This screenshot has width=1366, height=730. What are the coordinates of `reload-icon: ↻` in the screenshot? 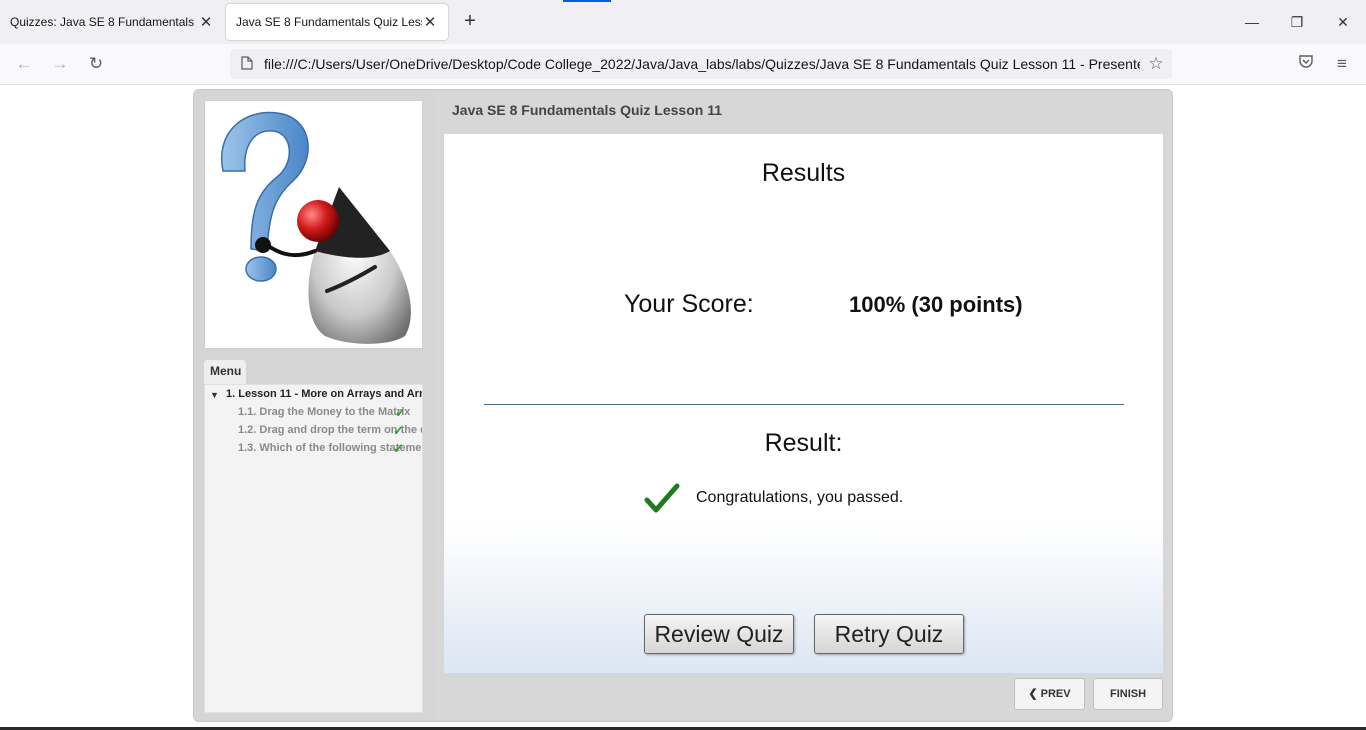 It's located at (96, 64).